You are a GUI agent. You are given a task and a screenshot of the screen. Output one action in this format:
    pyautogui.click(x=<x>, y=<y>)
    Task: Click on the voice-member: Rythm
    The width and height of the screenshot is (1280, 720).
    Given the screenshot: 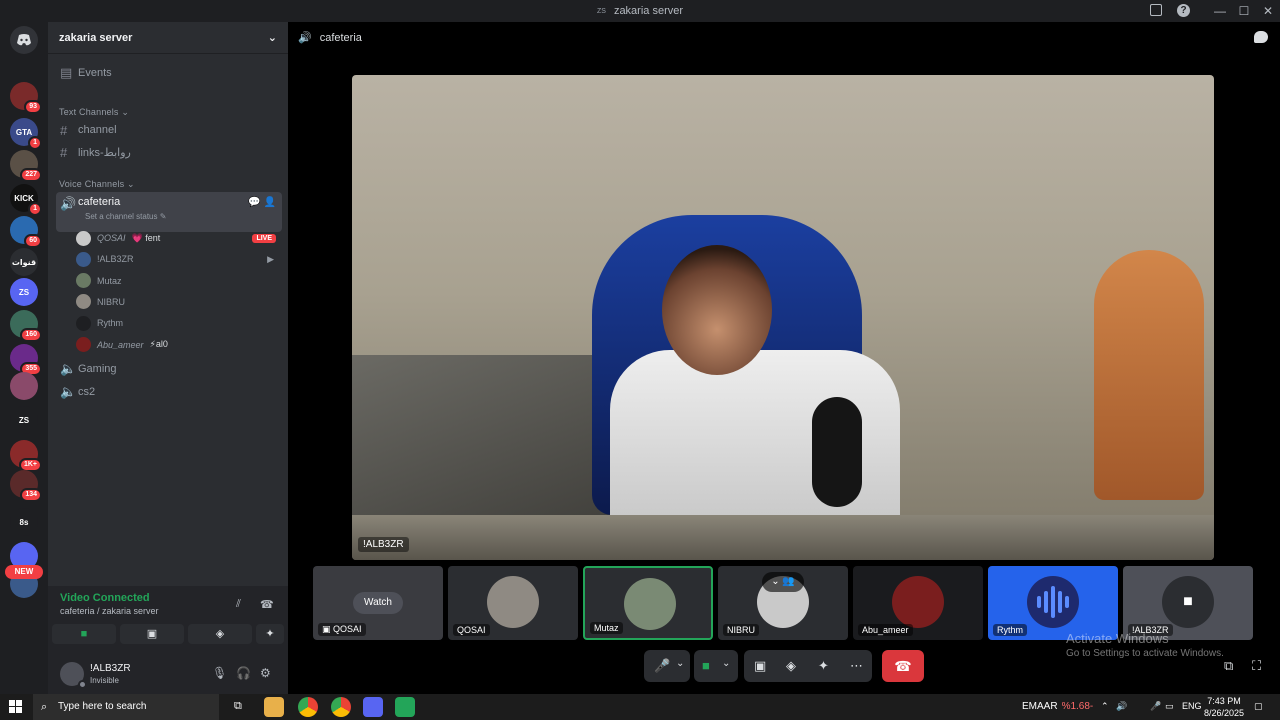 What is the action you would take?
    pyautogui.click(x=178, y=323)
    